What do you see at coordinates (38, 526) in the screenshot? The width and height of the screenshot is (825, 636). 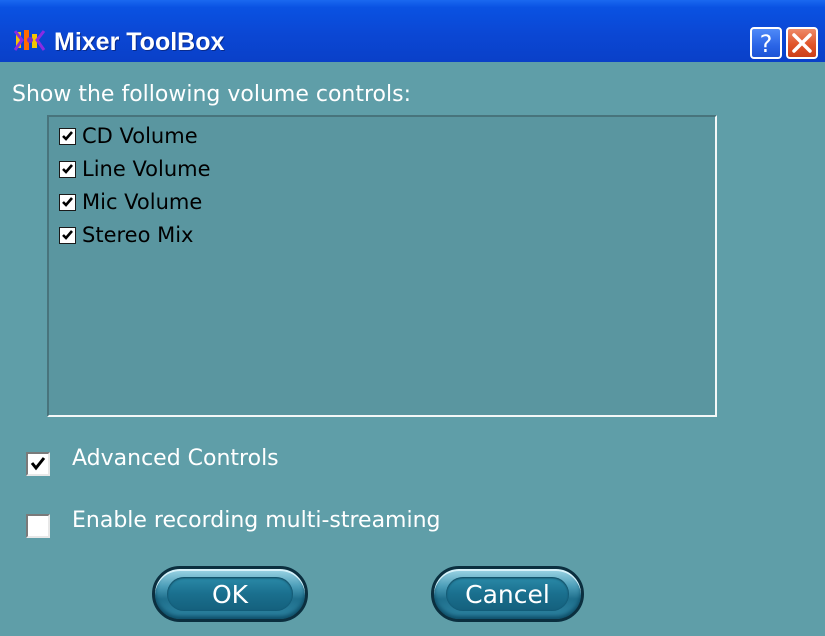 I see `multi-streaming-checkbox` at bounding box center [38, 526].